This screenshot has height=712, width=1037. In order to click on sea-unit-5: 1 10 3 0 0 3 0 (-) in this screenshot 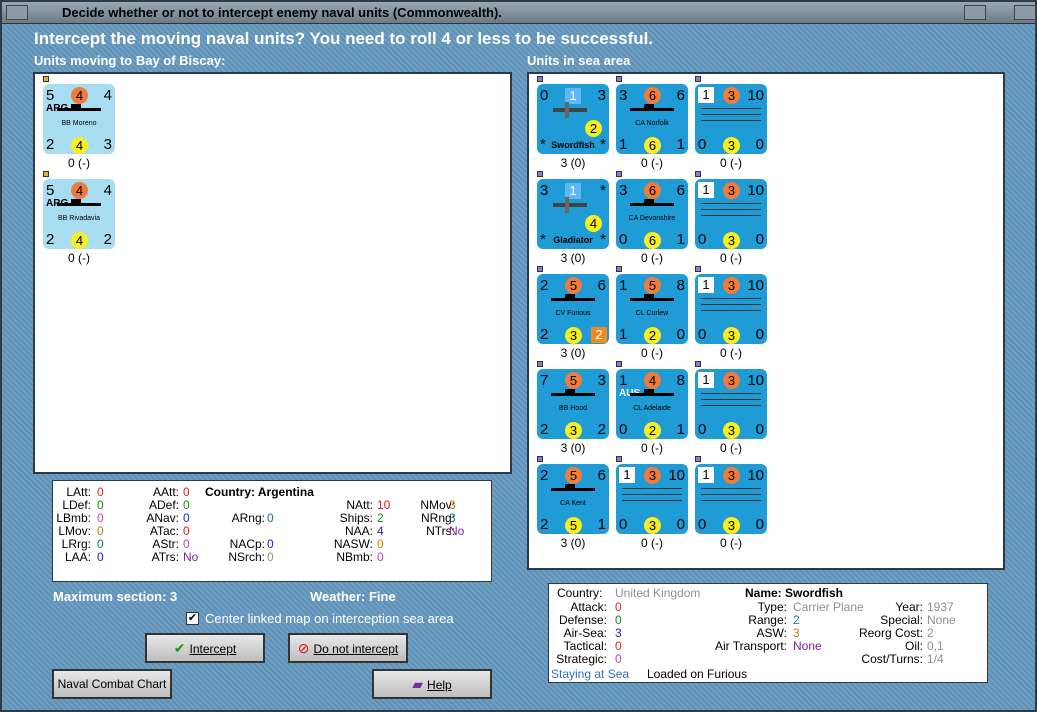, I will do `click(735, 218)`.